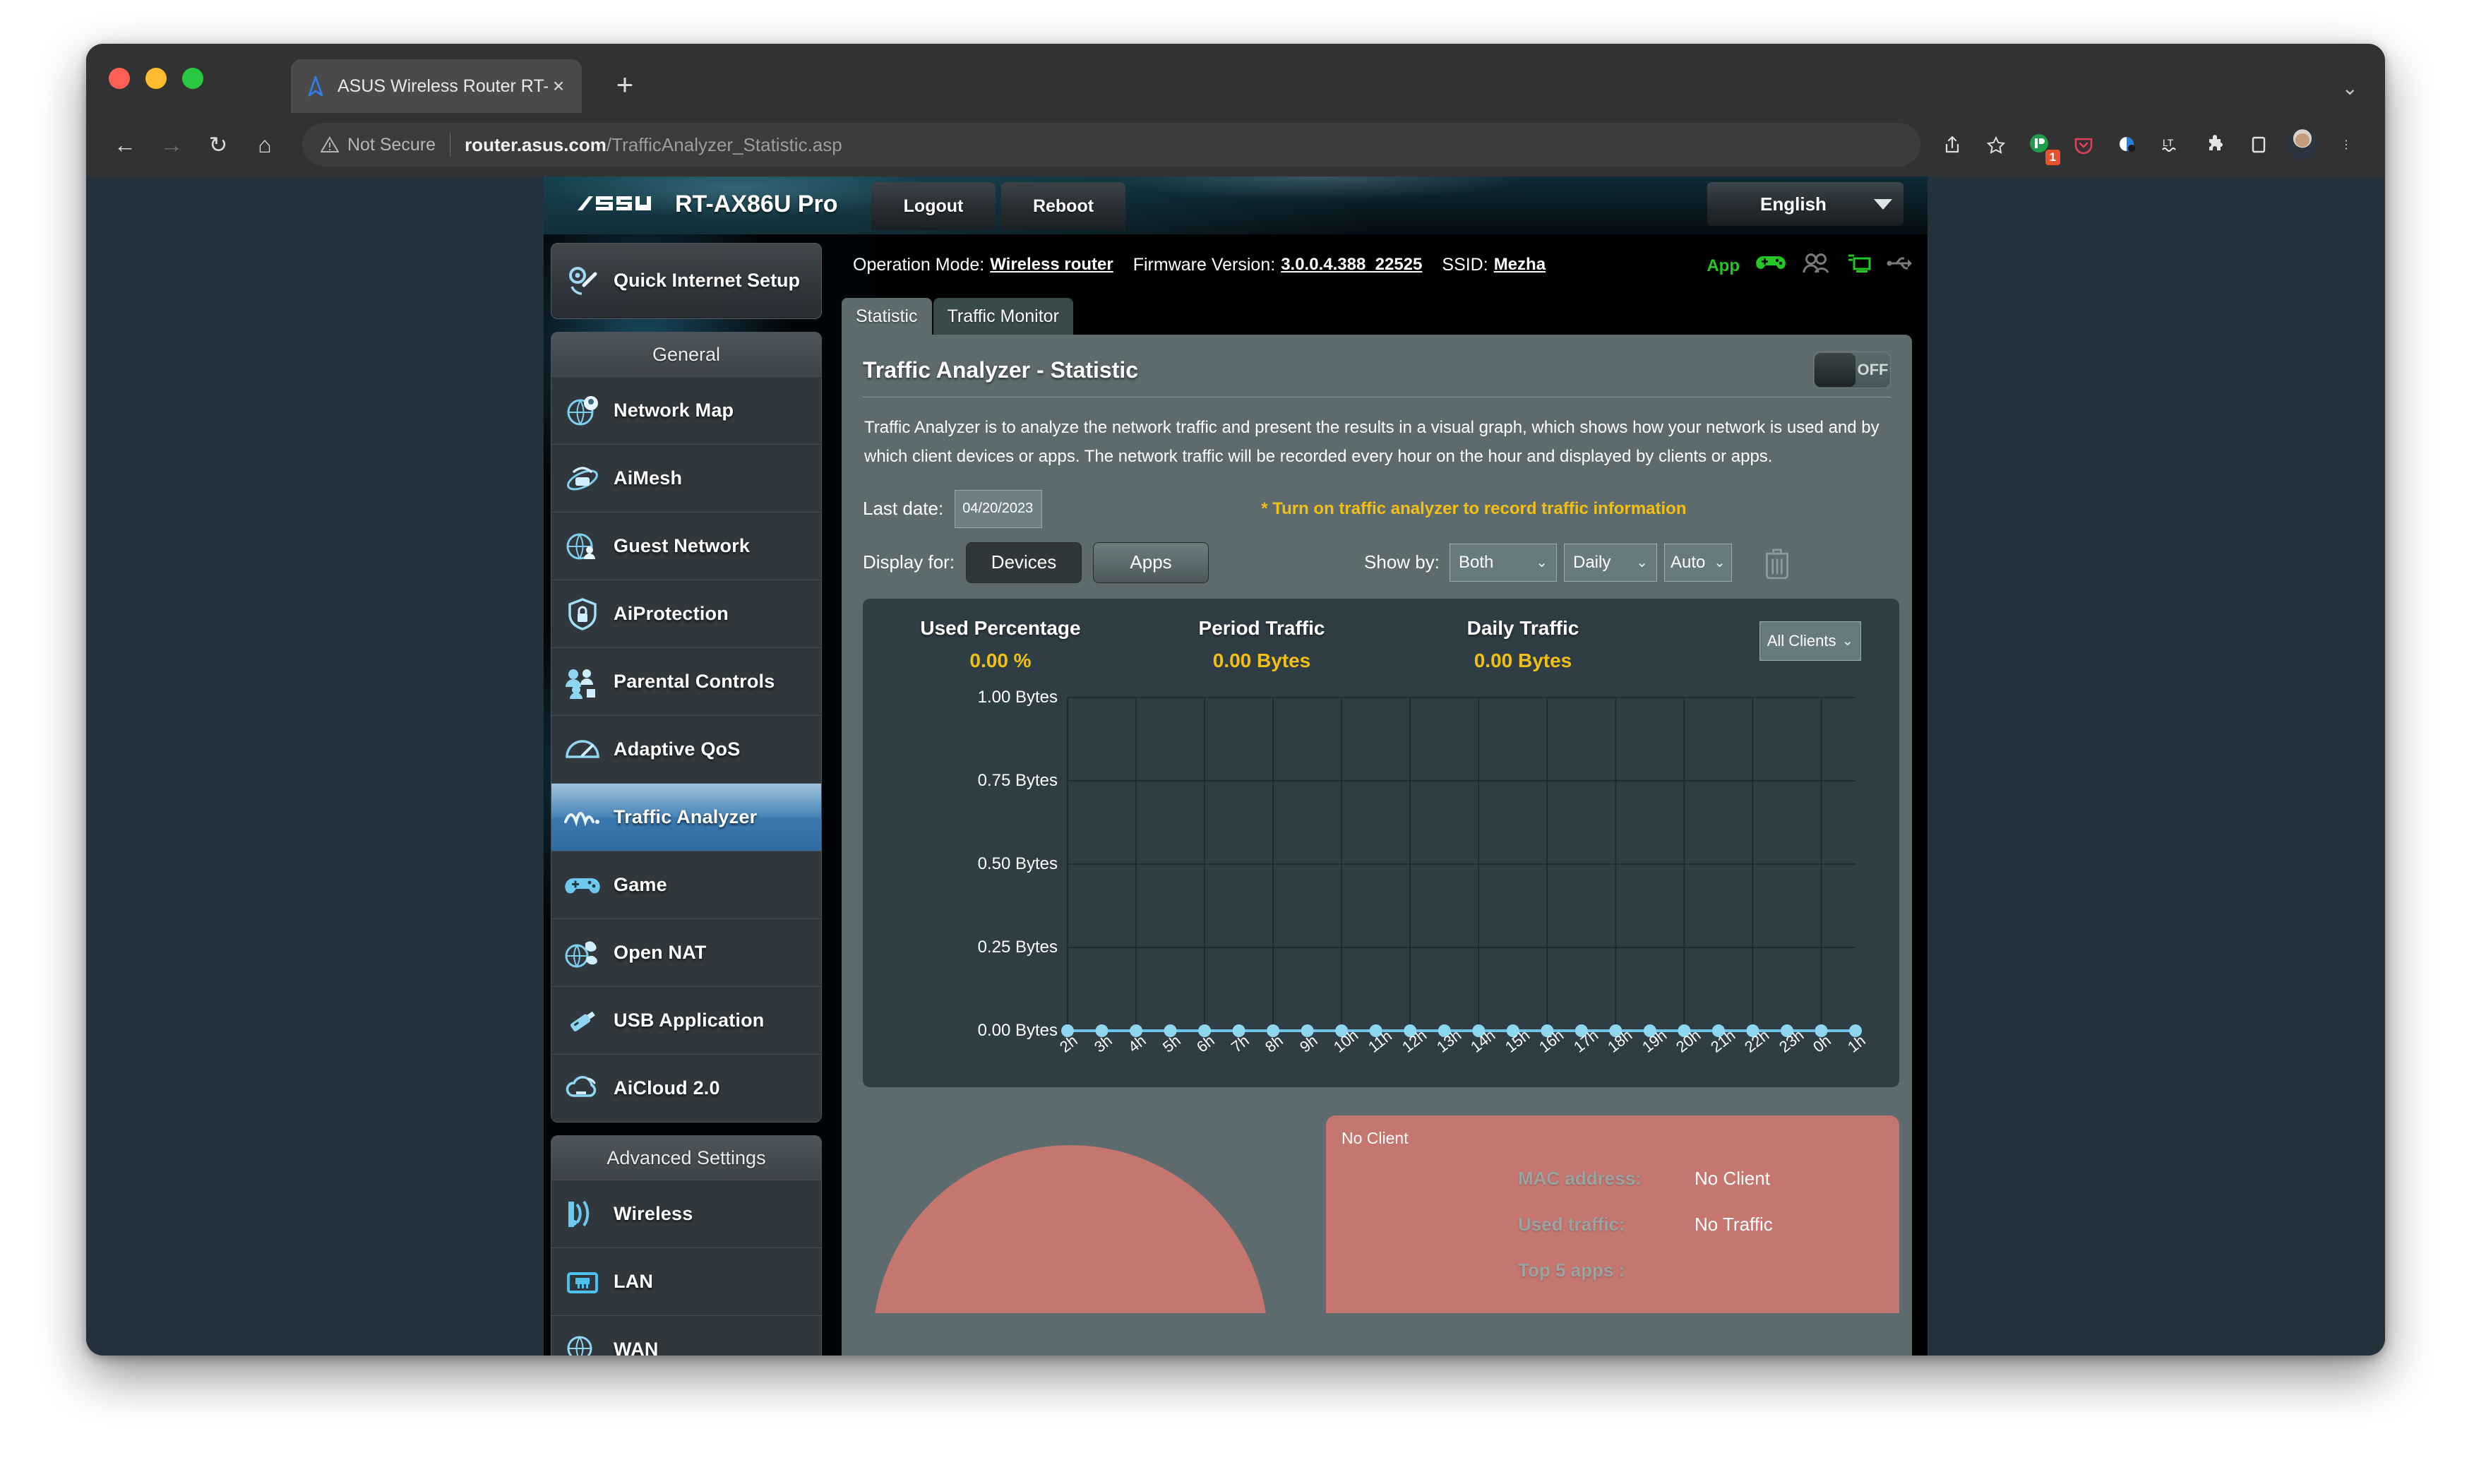  What do you see at coordinates (125, 145) in the screenshot?
I see `back-button: ←` at bounding box center [125, 145].